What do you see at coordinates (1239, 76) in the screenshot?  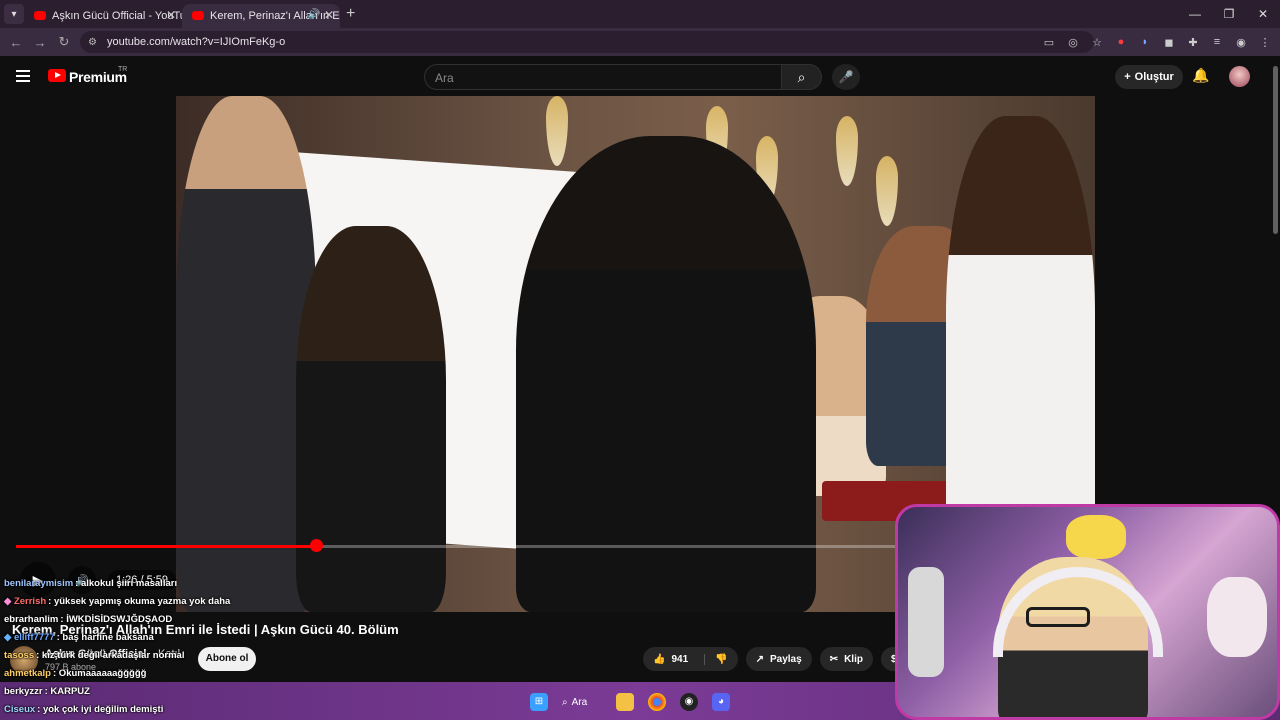 I see `account-avatar` at bounding box center [1239, 76].